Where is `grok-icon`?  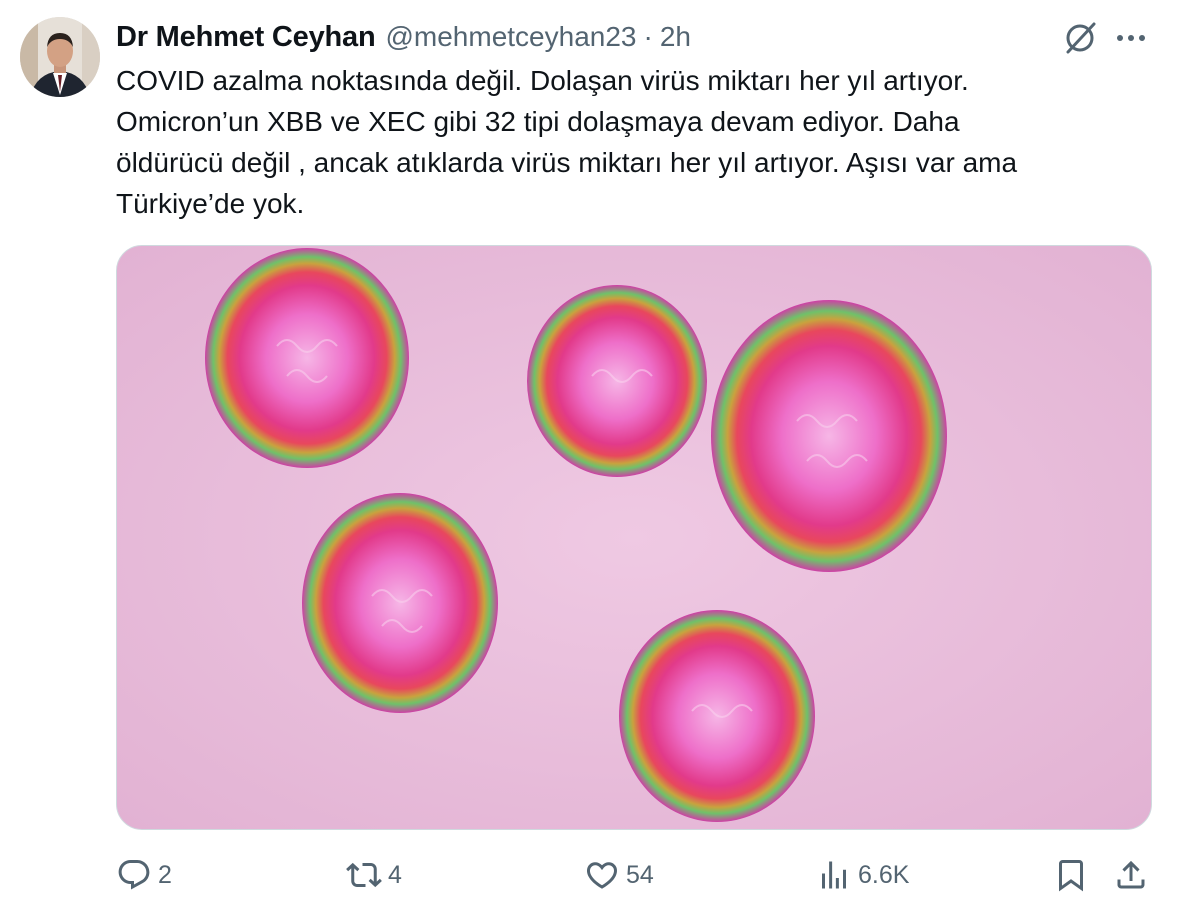
grok-icon is located at coordinates (1080, 38).